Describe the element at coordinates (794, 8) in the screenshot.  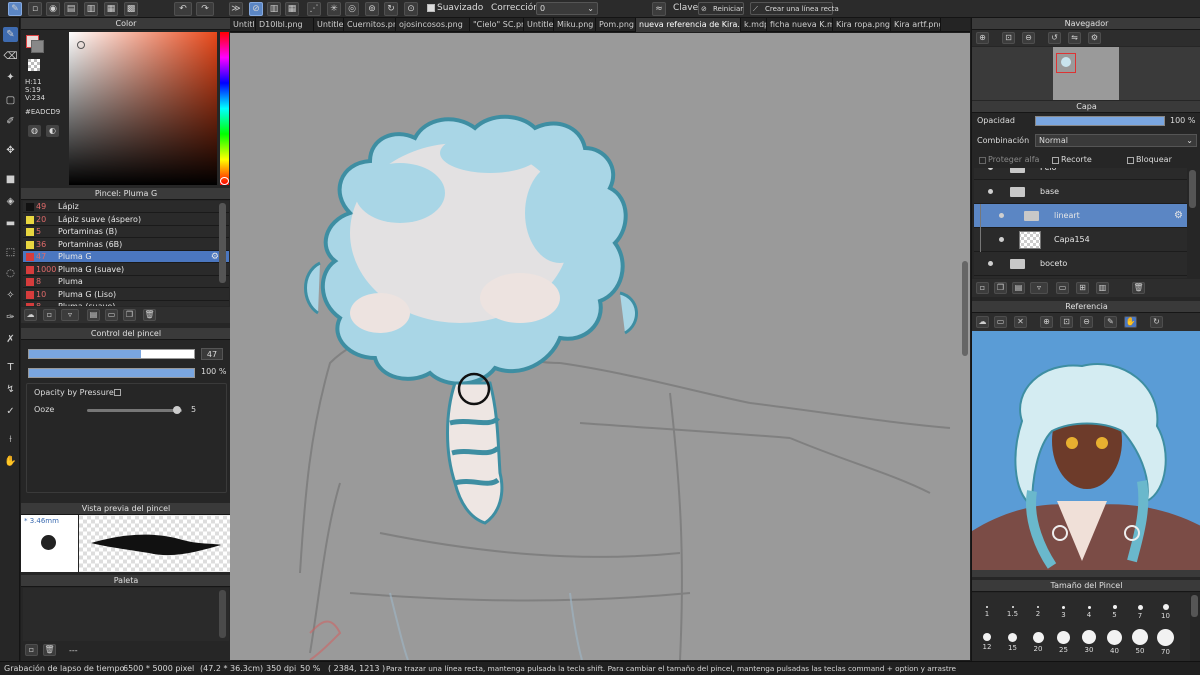
I see `crear-linea-button: ⟋ Crear una línea recta` at that location.